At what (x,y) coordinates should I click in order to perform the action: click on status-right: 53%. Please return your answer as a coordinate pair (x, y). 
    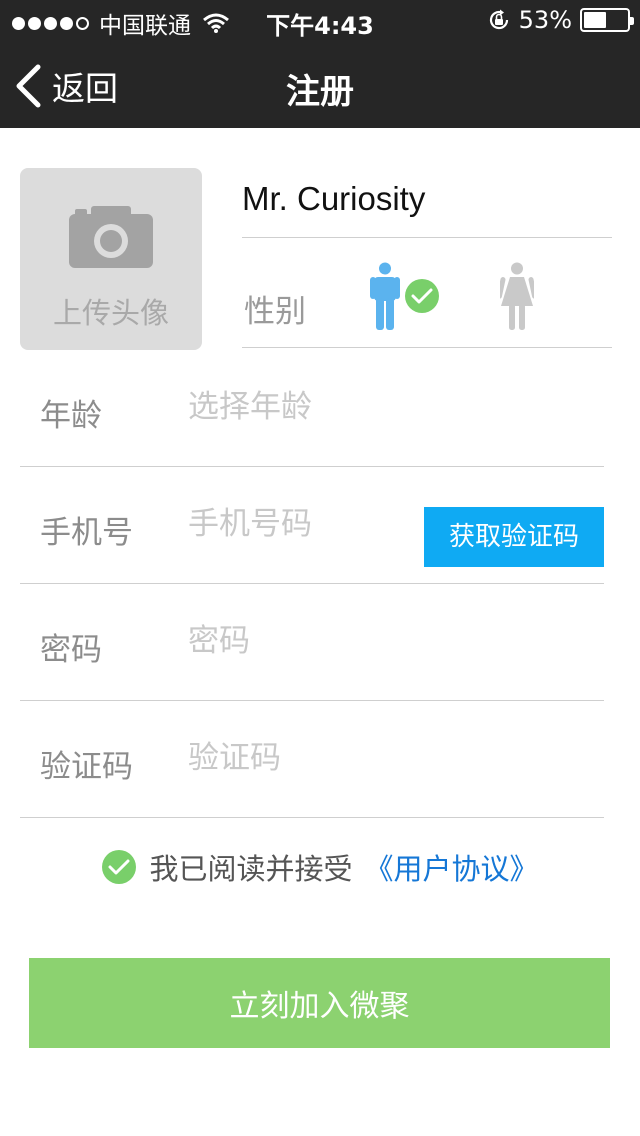
    Looking at the image, I should click on (560, 20).